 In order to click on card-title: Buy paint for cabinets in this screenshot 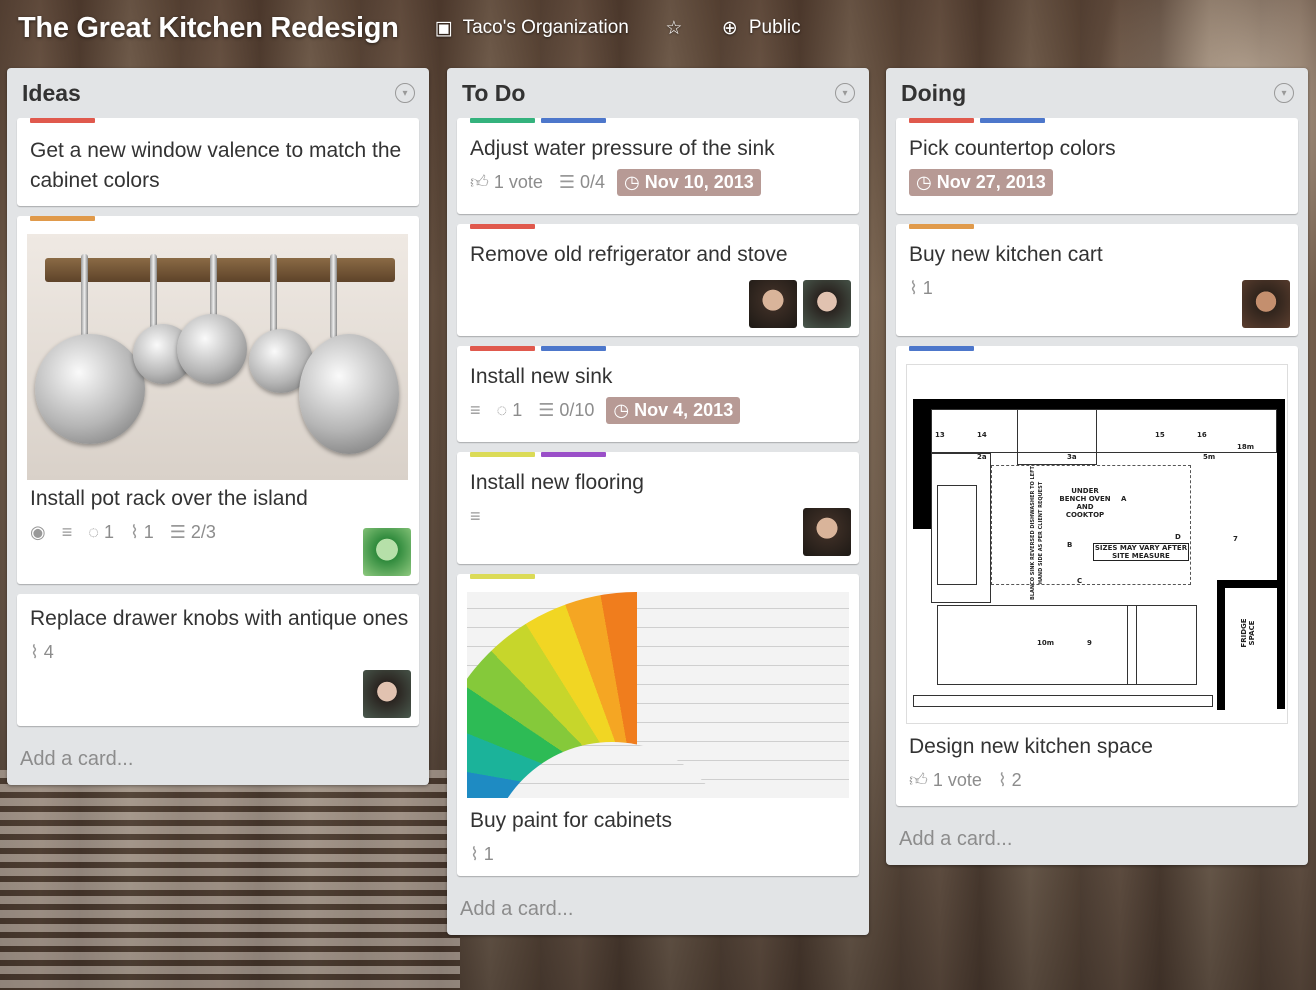, I will do `click(571, 820)`.